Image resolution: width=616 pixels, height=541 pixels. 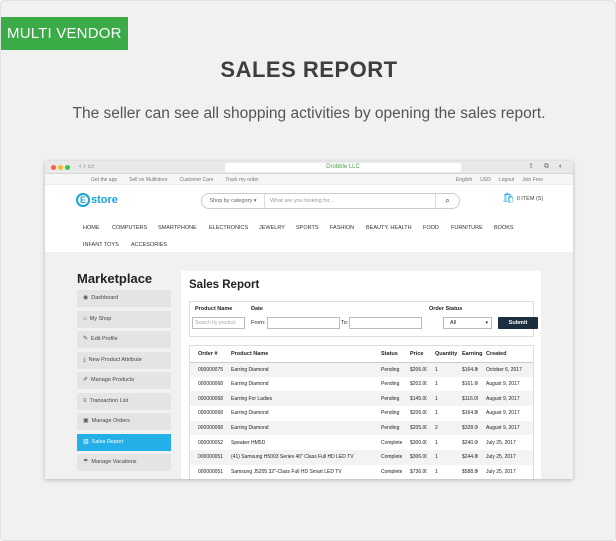 What do you see at coordinates (109, 400) in the screenshot?
I see `sidebar-item-label: Transaction List` at bounding box center [109, 400].